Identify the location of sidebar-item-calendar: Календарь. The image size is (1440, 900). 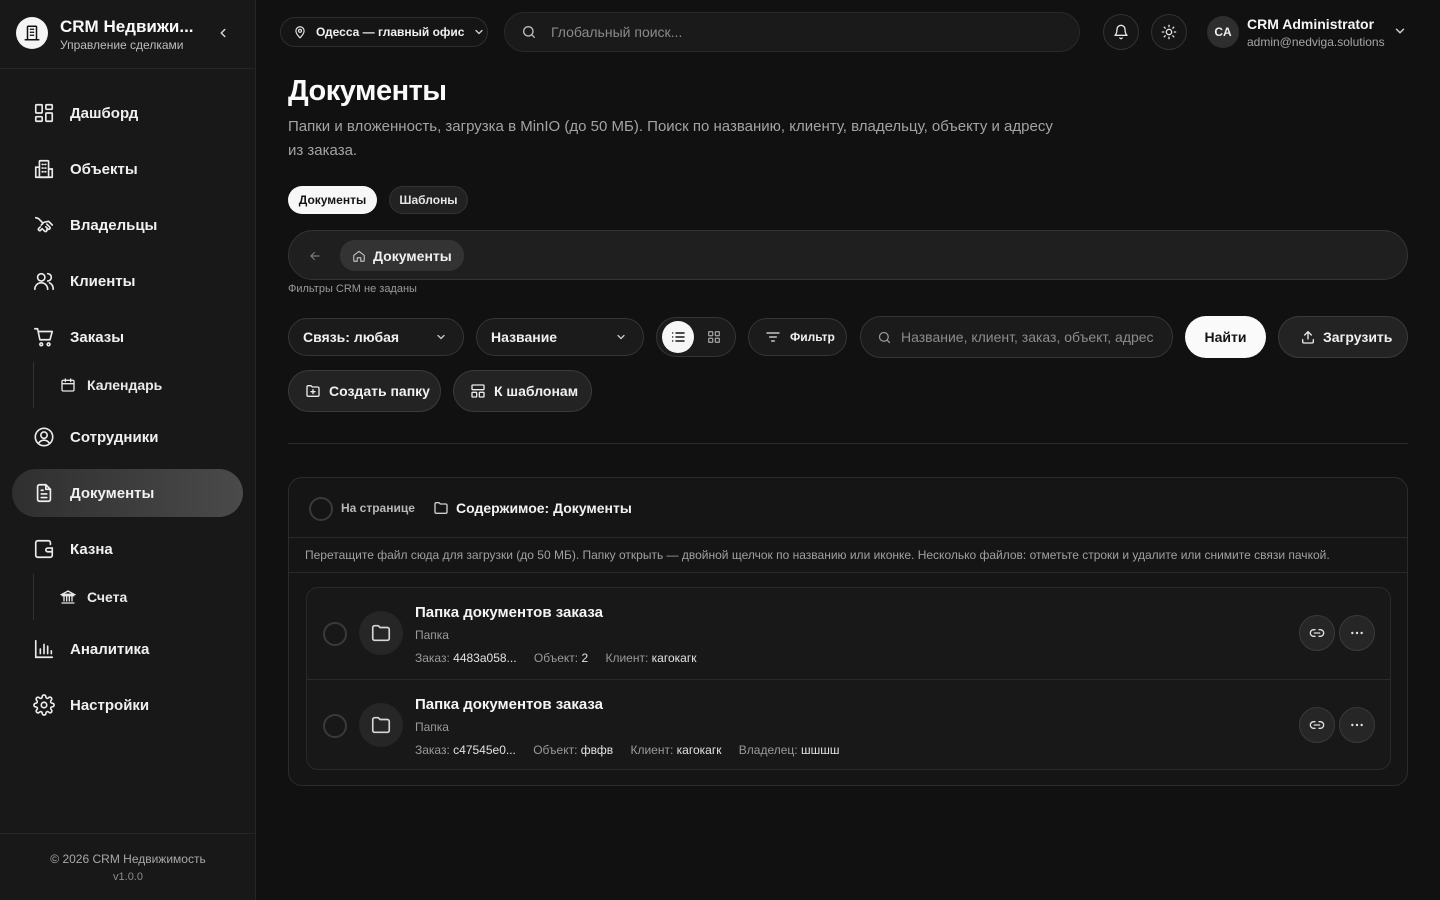
(105, 385).